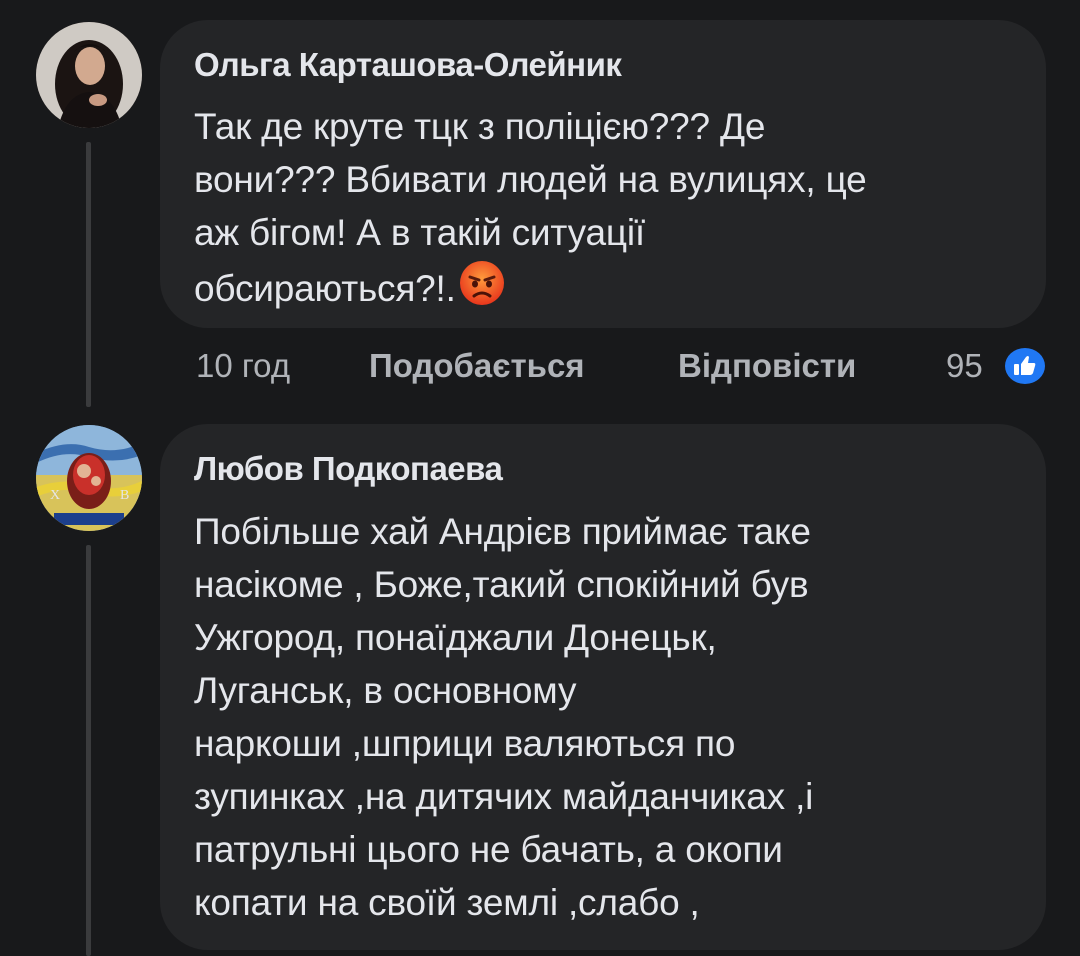 The image size is (1080, 956). Describe the element at coordinates (477, 366) in the screenshot. I see `like-button: Подобається` at that location.